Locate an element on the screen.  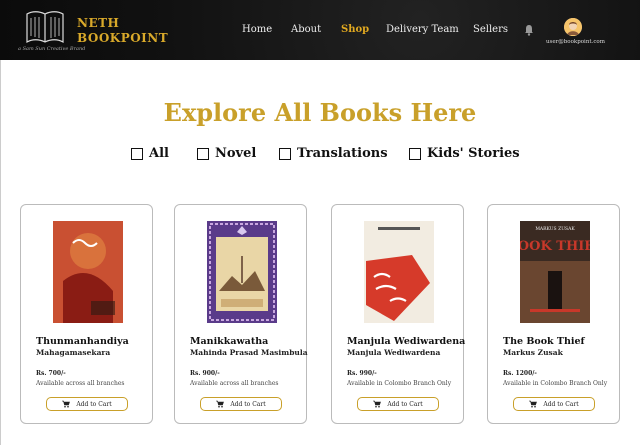
nav-home: Home is located at coordinates (257, 29).